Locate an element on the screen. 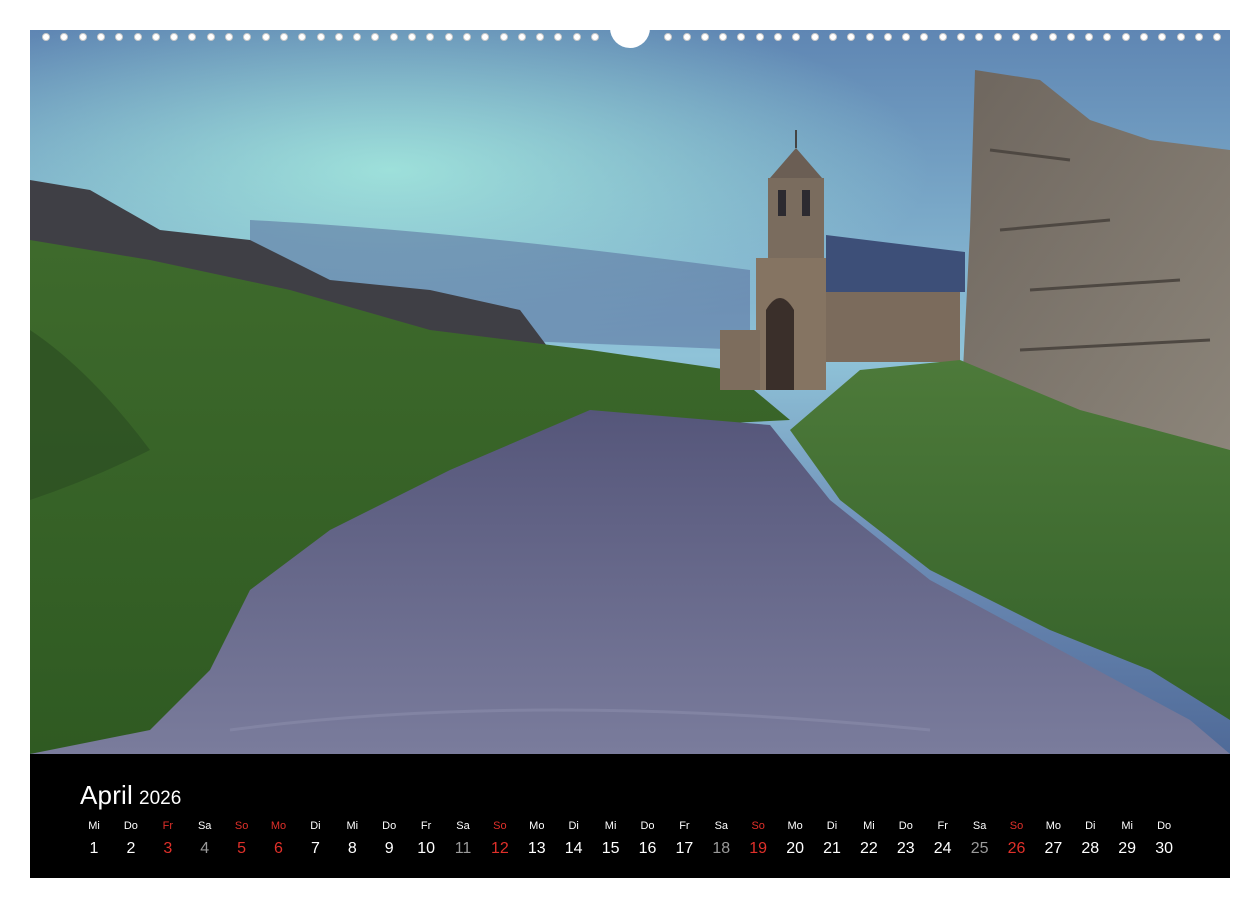 The width and height of the screenshot is (1260, 908). day-number: 12 is located at coordinates (499, 848).